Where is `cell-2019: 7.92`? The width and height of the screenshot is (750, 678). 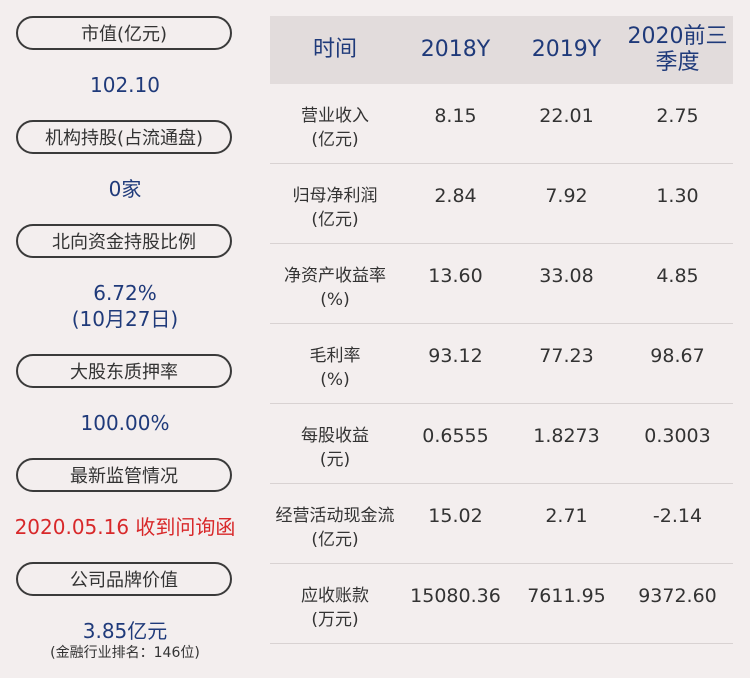
cell-2019: 7.92 is located at coordinates (566, 196).